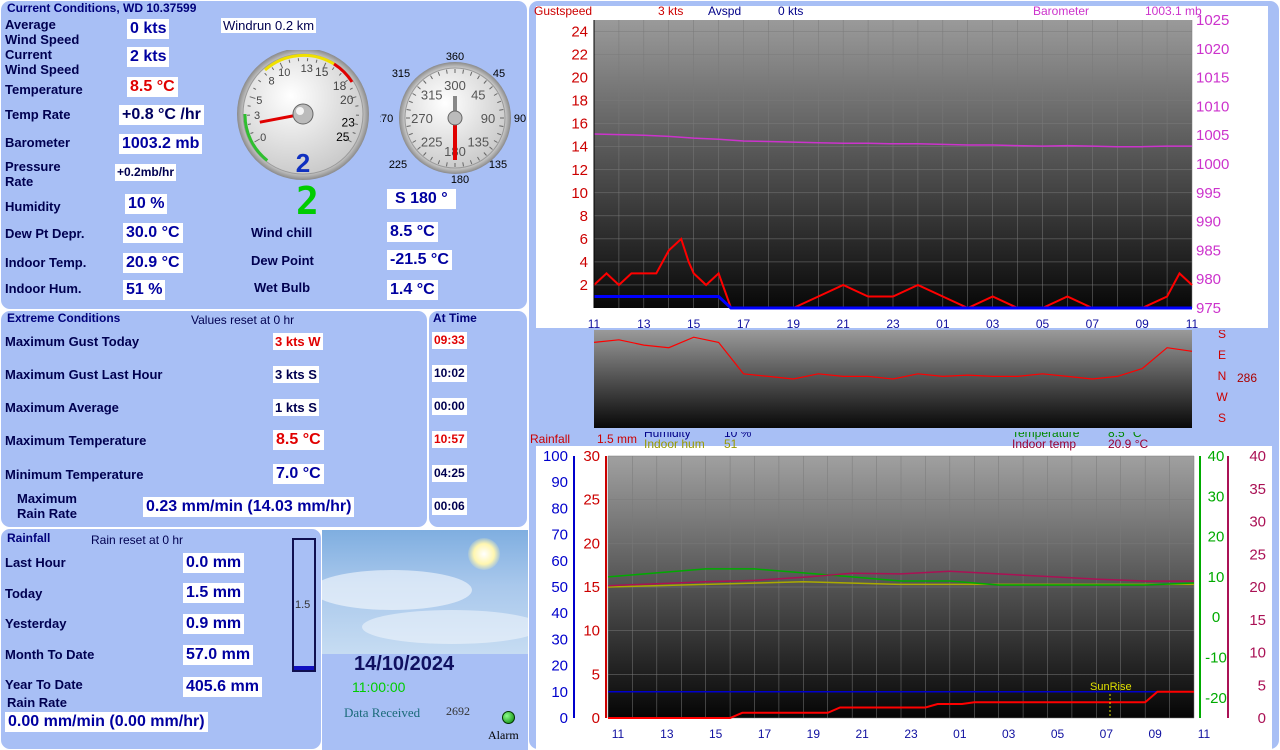  Describe the element at coordinates (38, 114) in the screenshot. I see `temprate-label: Temp Rate` at that location.